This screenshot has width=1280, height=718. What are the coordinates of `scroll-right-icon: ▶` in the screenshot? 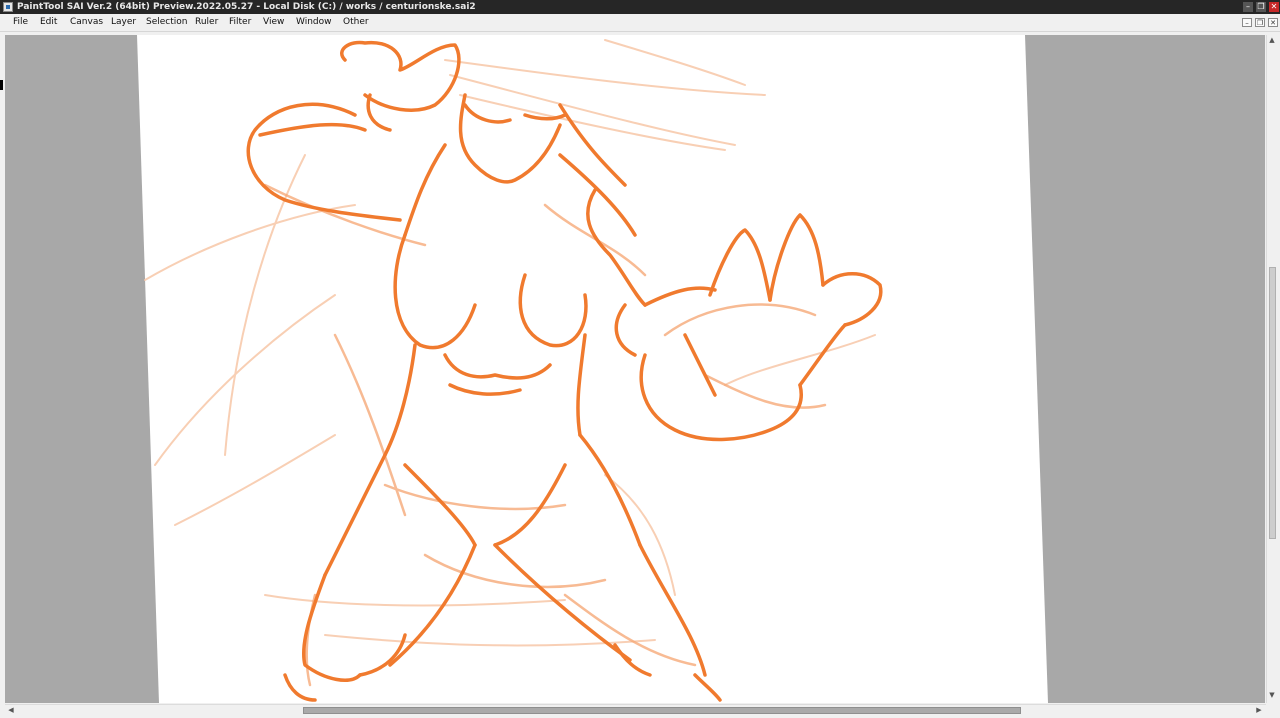 It's located at (1259, 710).